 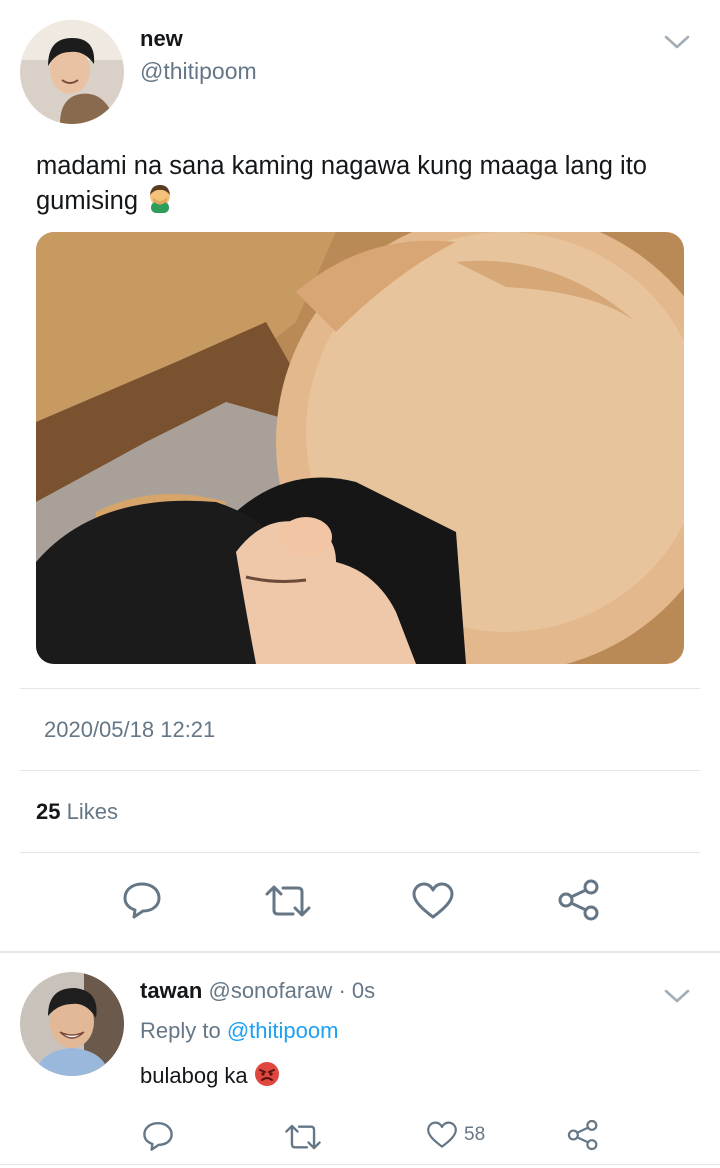 What do you see at coordinates (130, 729) in the screenshot?
I see `tweet-timestamp: 2020/05/18 12:21` at bounding box center [130, 729].